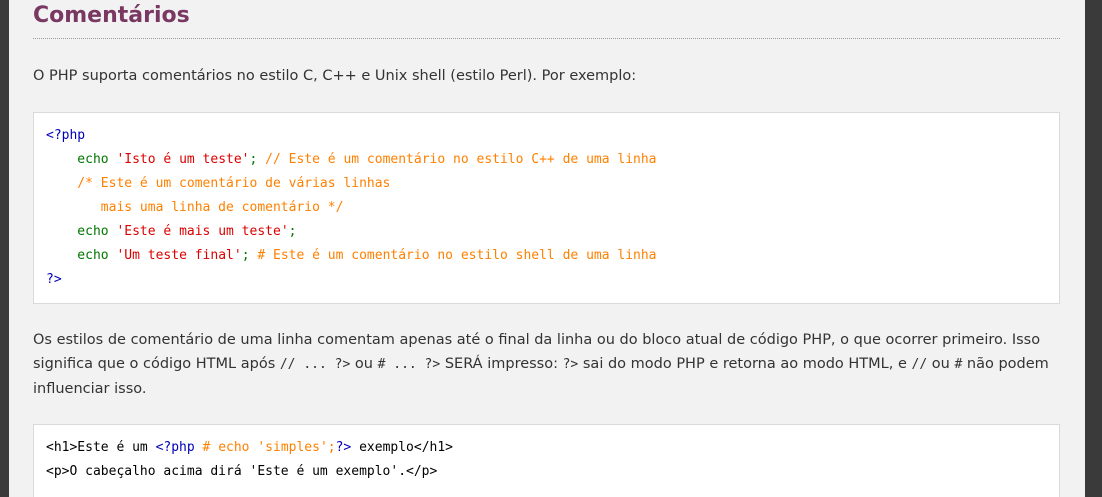  What do you see at coordinates (218, 183) in the screenshot?
I see `code-token: /* Este é um comentário de várias linhas` at bounding box center [218, 183].